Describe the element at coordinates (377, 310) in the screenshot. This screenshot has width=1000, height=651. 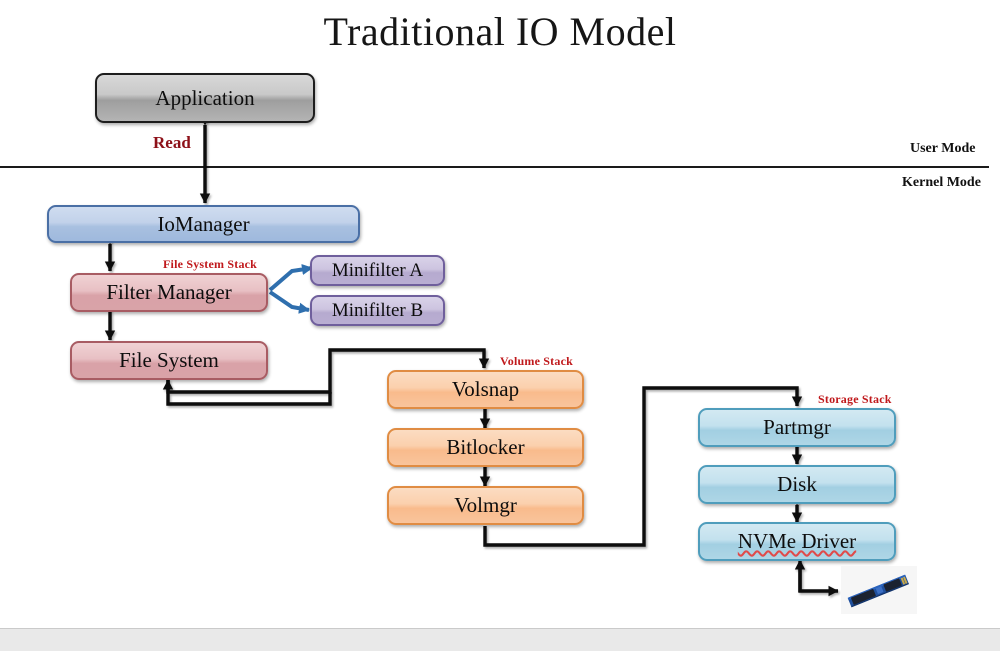
I see `node-minifilter-b: Minifilter B` at that location.